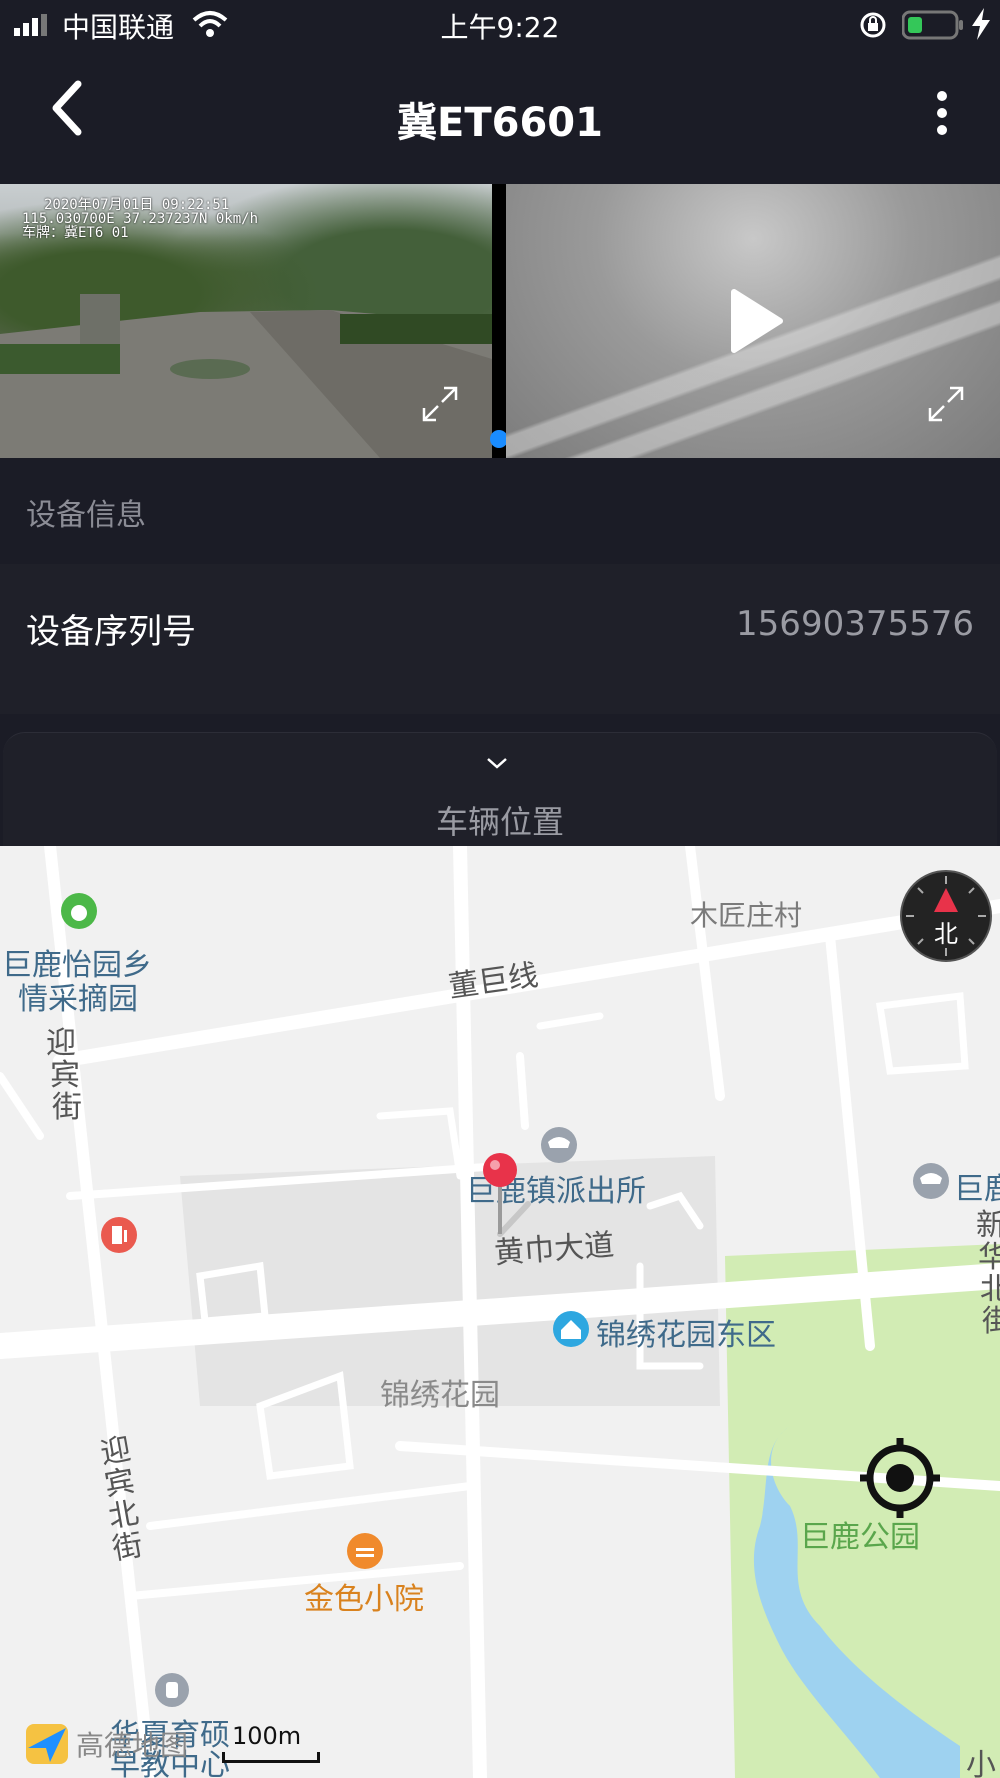 The height and width of the screenshot is (1778, 1000). Describe the element at coordinates (119, 1235) in the screenshot. I see `gas-station-icon` at that location.